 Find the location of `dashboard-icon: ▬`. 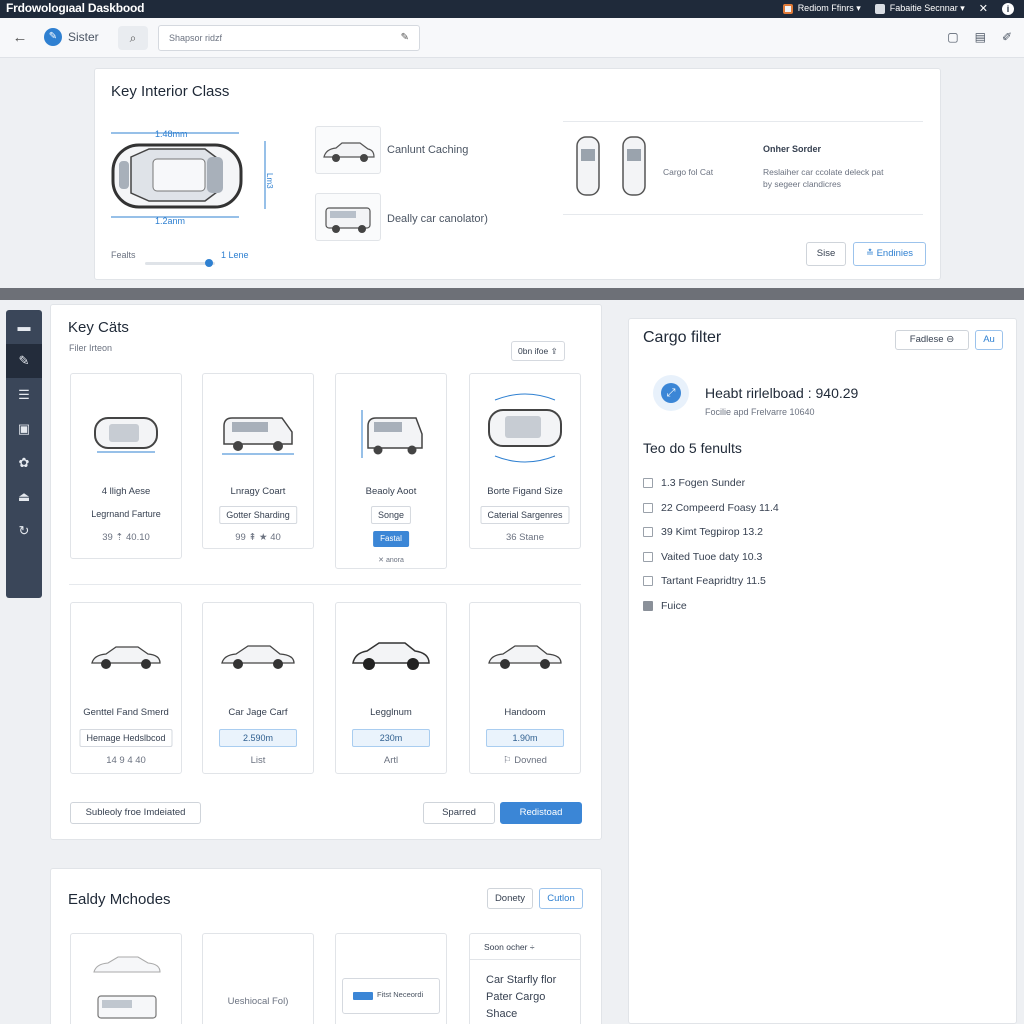

dashboard-icon: ▬ is located at coordinates (24, 327).